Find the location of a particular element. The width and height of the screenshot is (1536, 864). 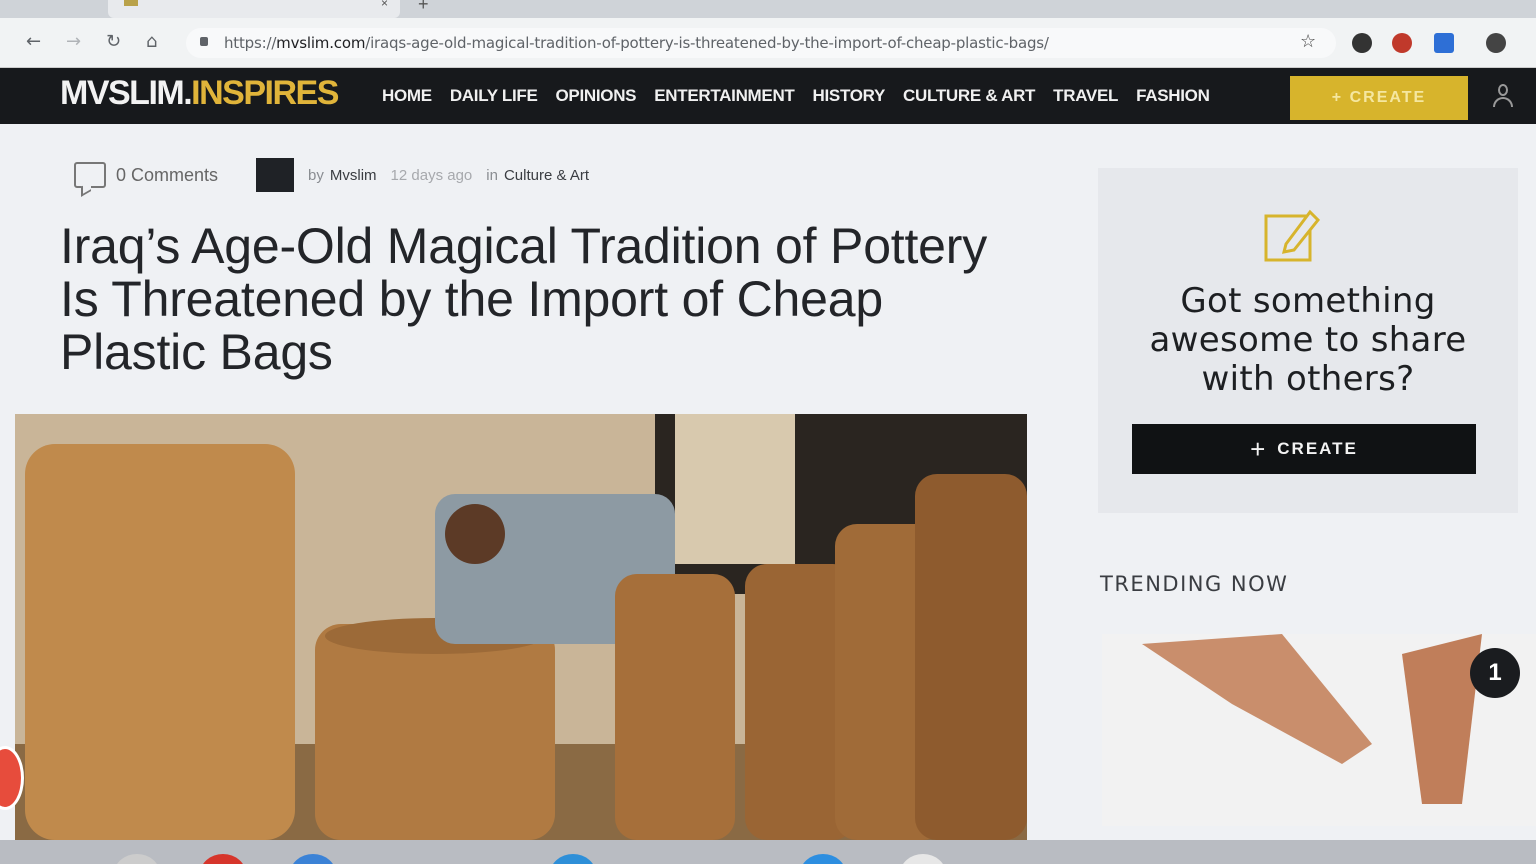

bookmark-star-icon: ☆ is located at coordinates (1308, 41).